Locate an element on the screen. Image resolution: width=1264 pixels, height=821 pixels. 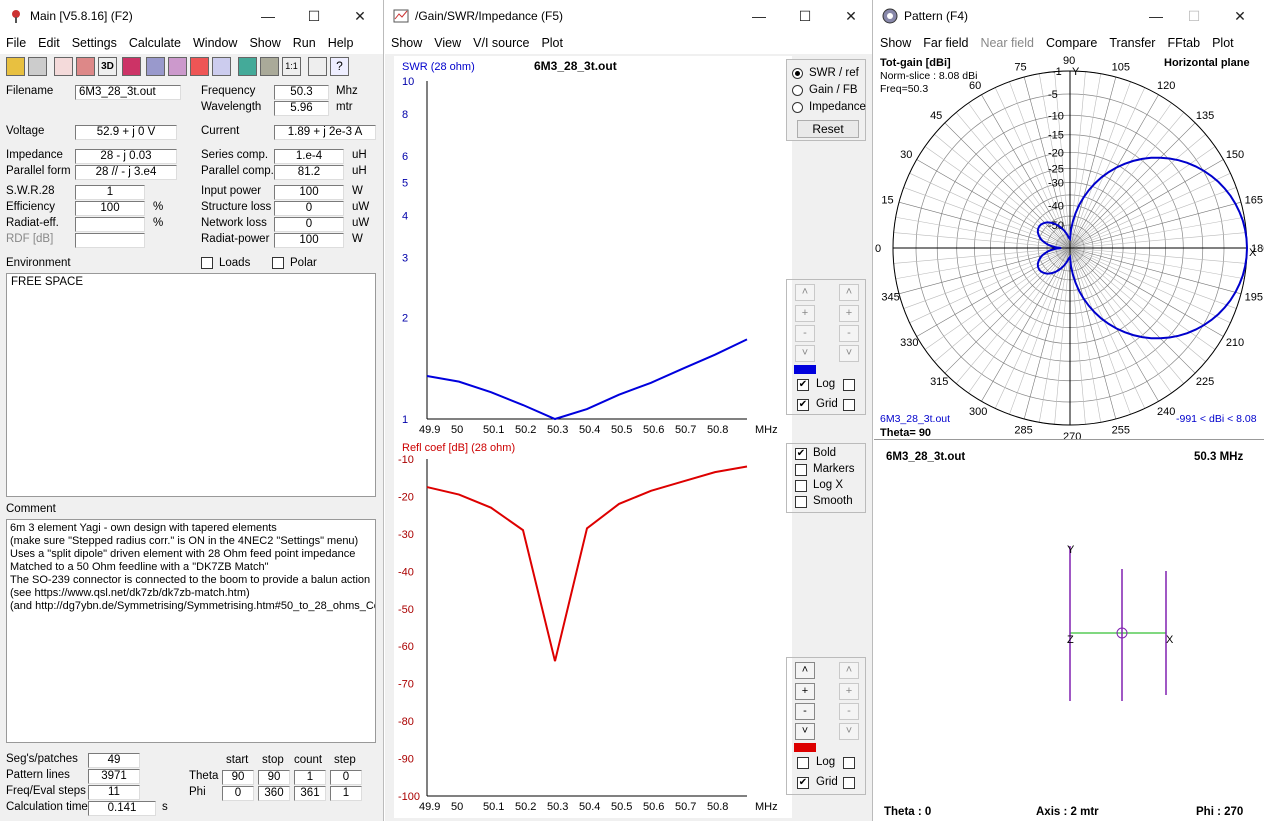
swr-plus-left: + is located at coordinates (805, 313).